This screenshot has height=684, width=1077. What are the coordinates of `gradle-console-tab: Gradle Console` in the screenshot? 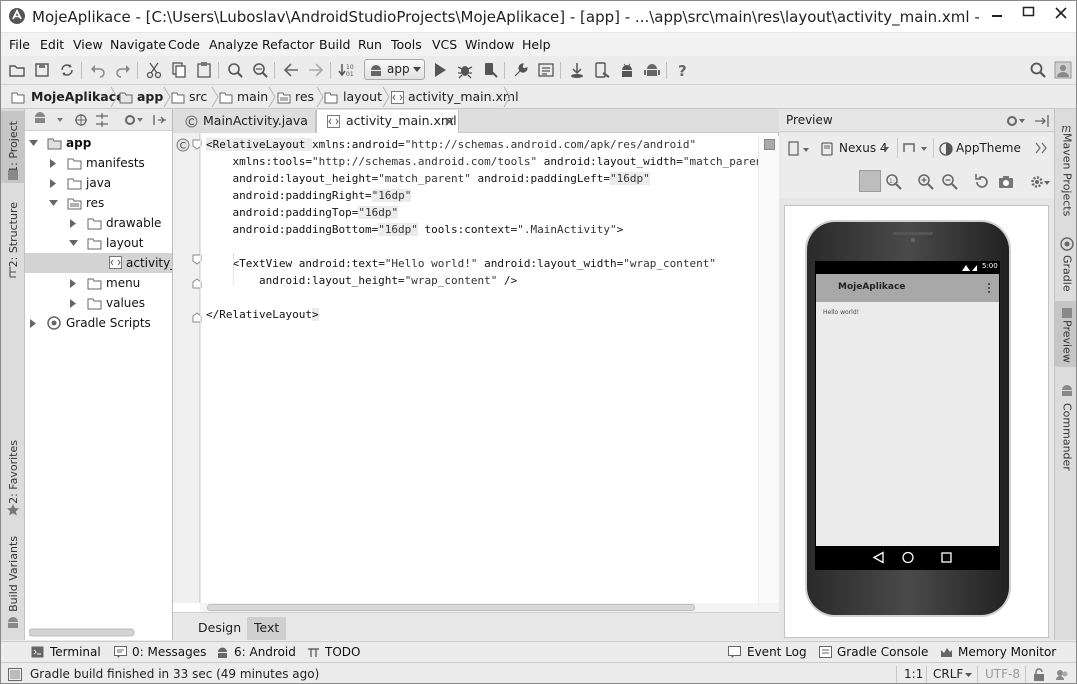 It's located at (873, 652).